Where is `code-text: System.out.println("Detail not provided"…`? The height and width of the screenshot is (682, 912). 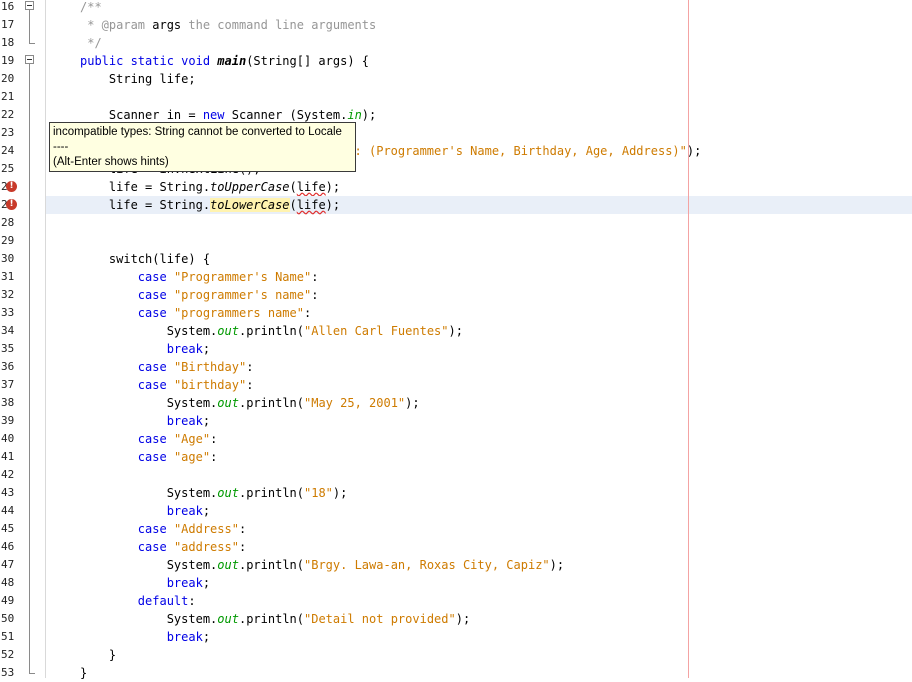 code-text: System.out.println("Detail not provided"… is located at coordinates (479, 619).